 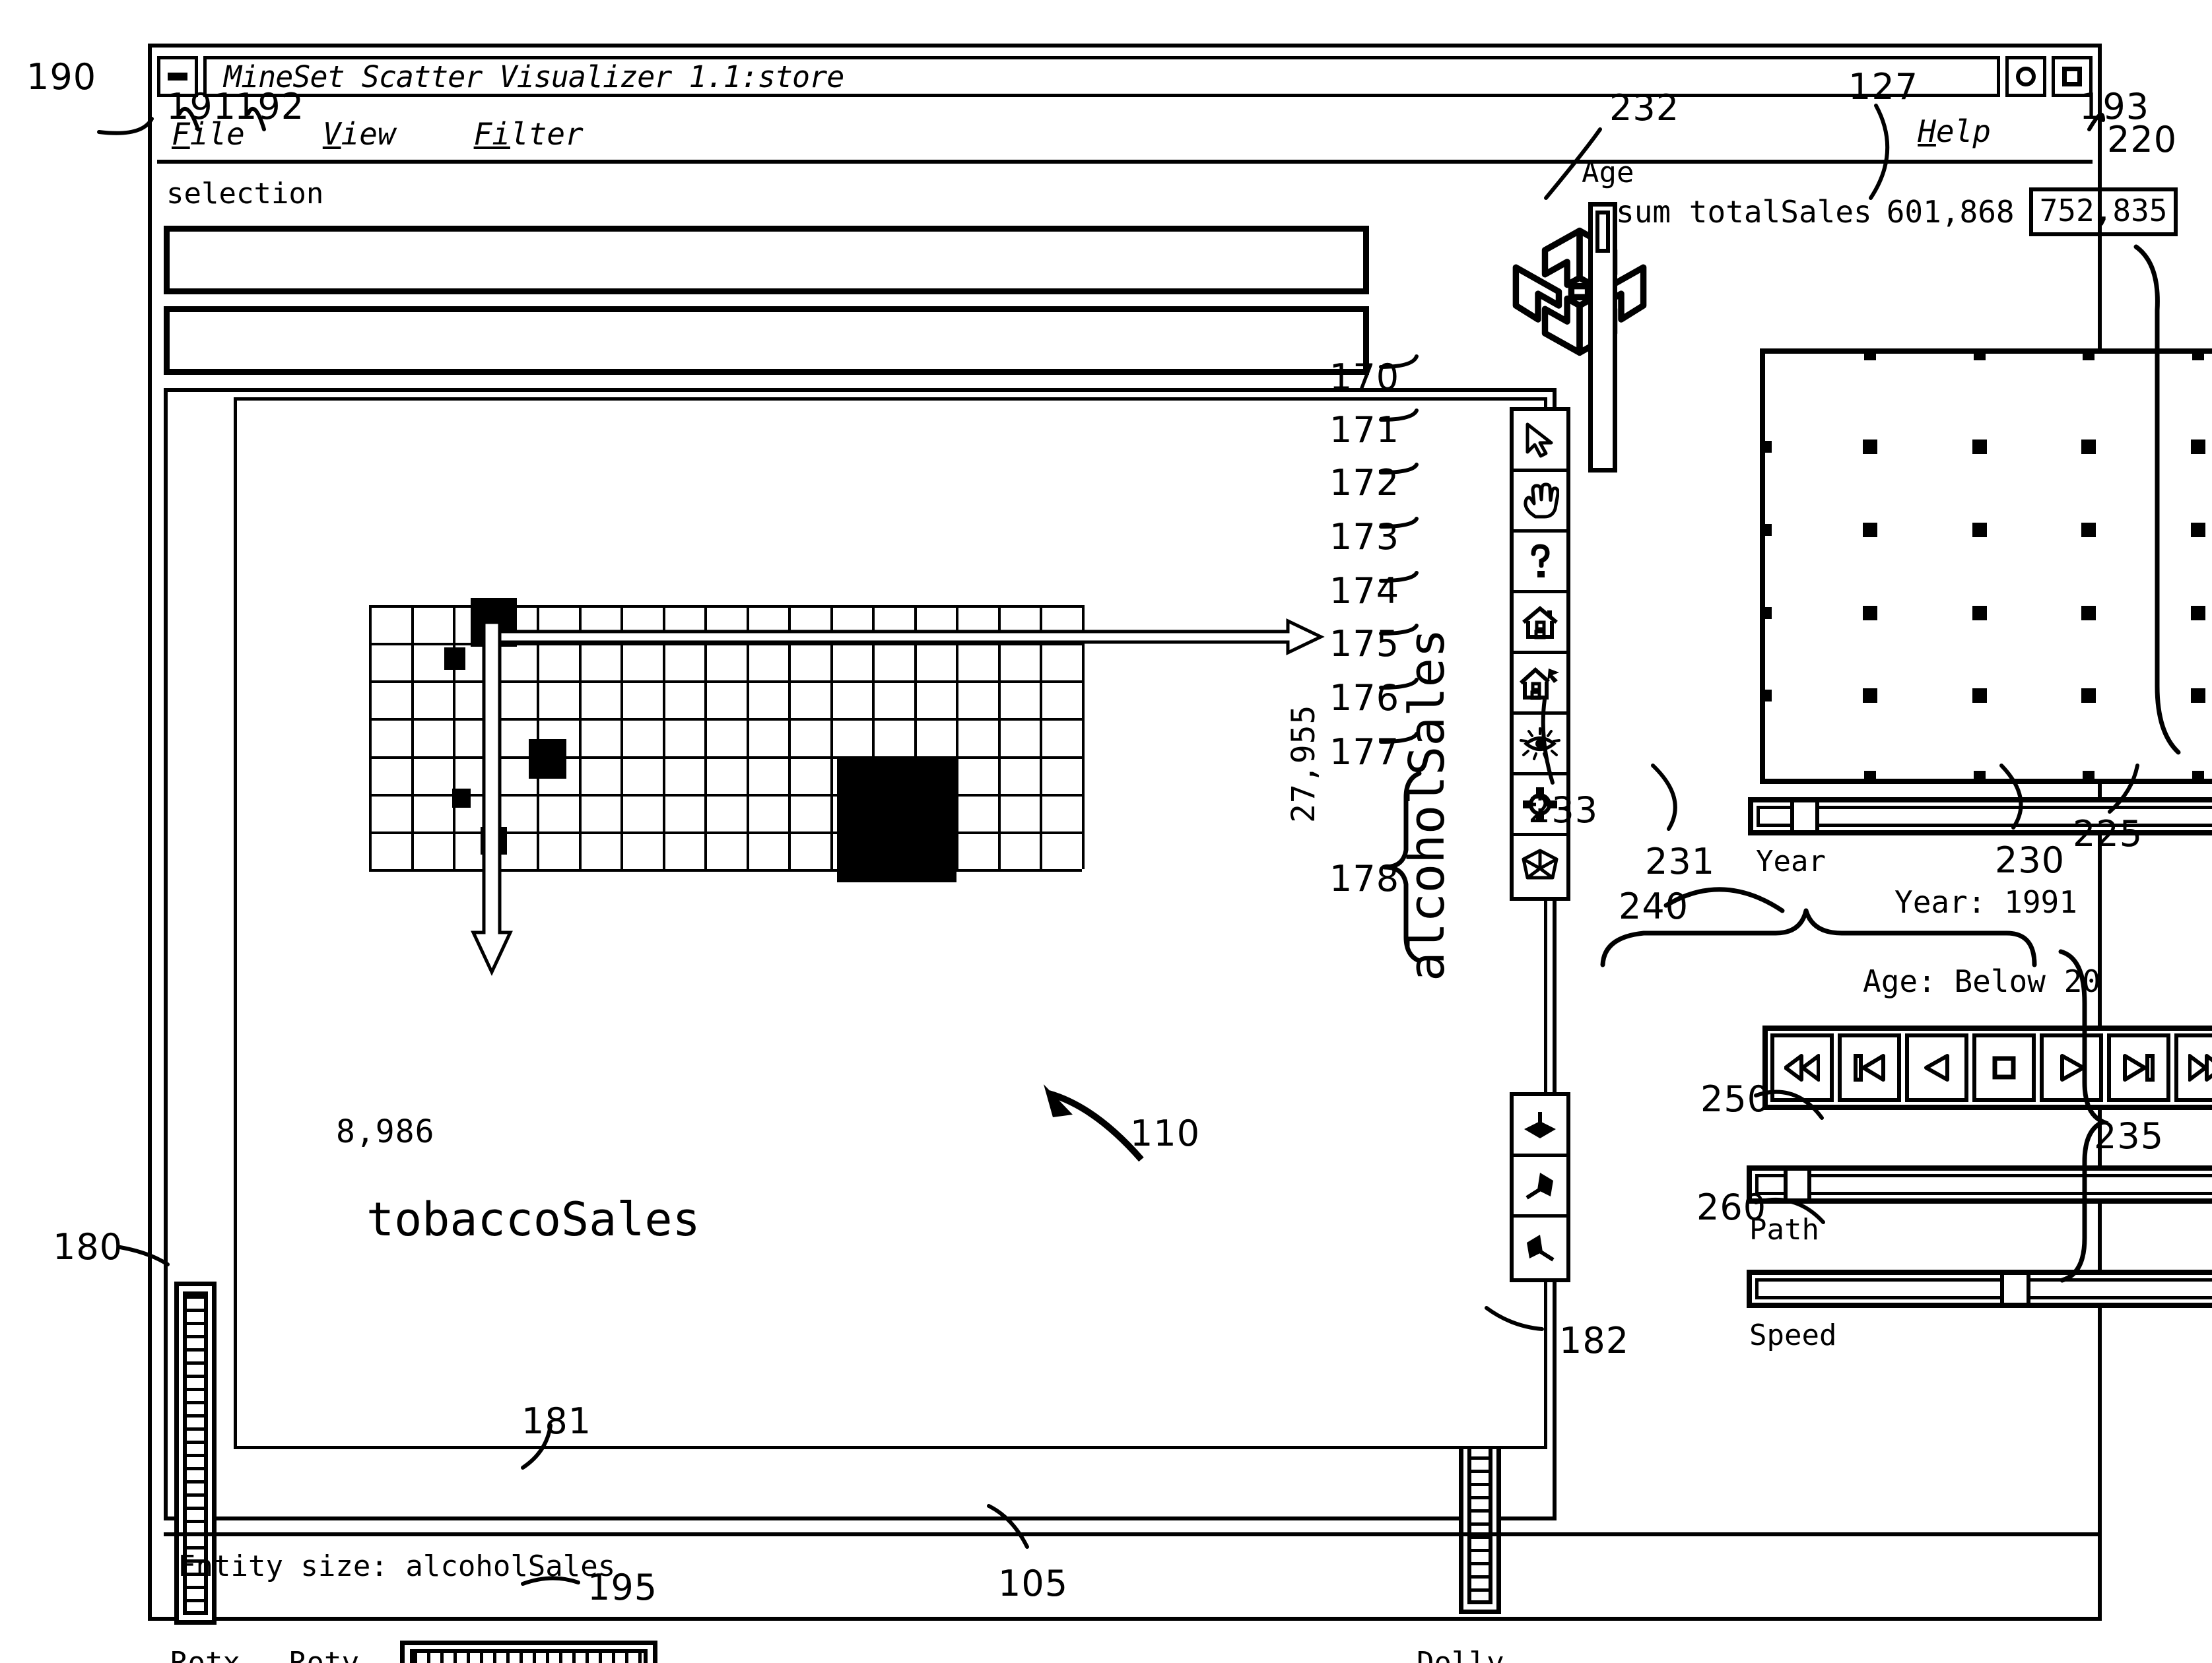 What do you see at coordinates (556, 1421) in the screenshot?
I see `reference-numeral-181: 181` at bounding box center [556, 1421].